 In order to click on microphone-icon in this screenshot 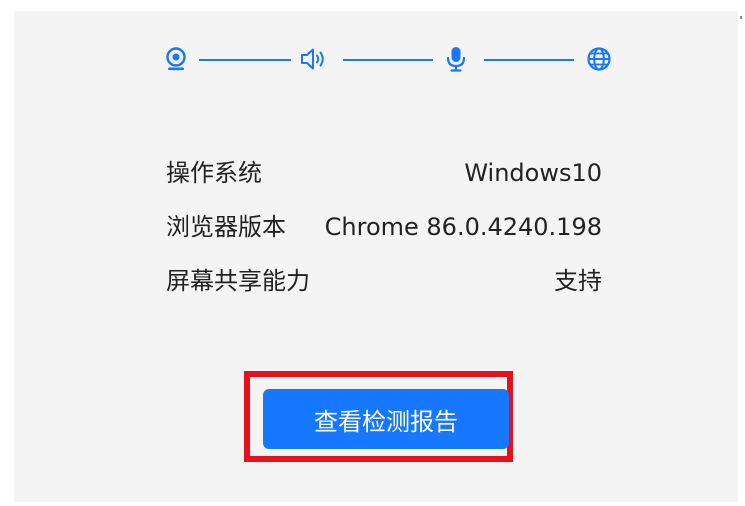, I will do `click(456, 59)`.